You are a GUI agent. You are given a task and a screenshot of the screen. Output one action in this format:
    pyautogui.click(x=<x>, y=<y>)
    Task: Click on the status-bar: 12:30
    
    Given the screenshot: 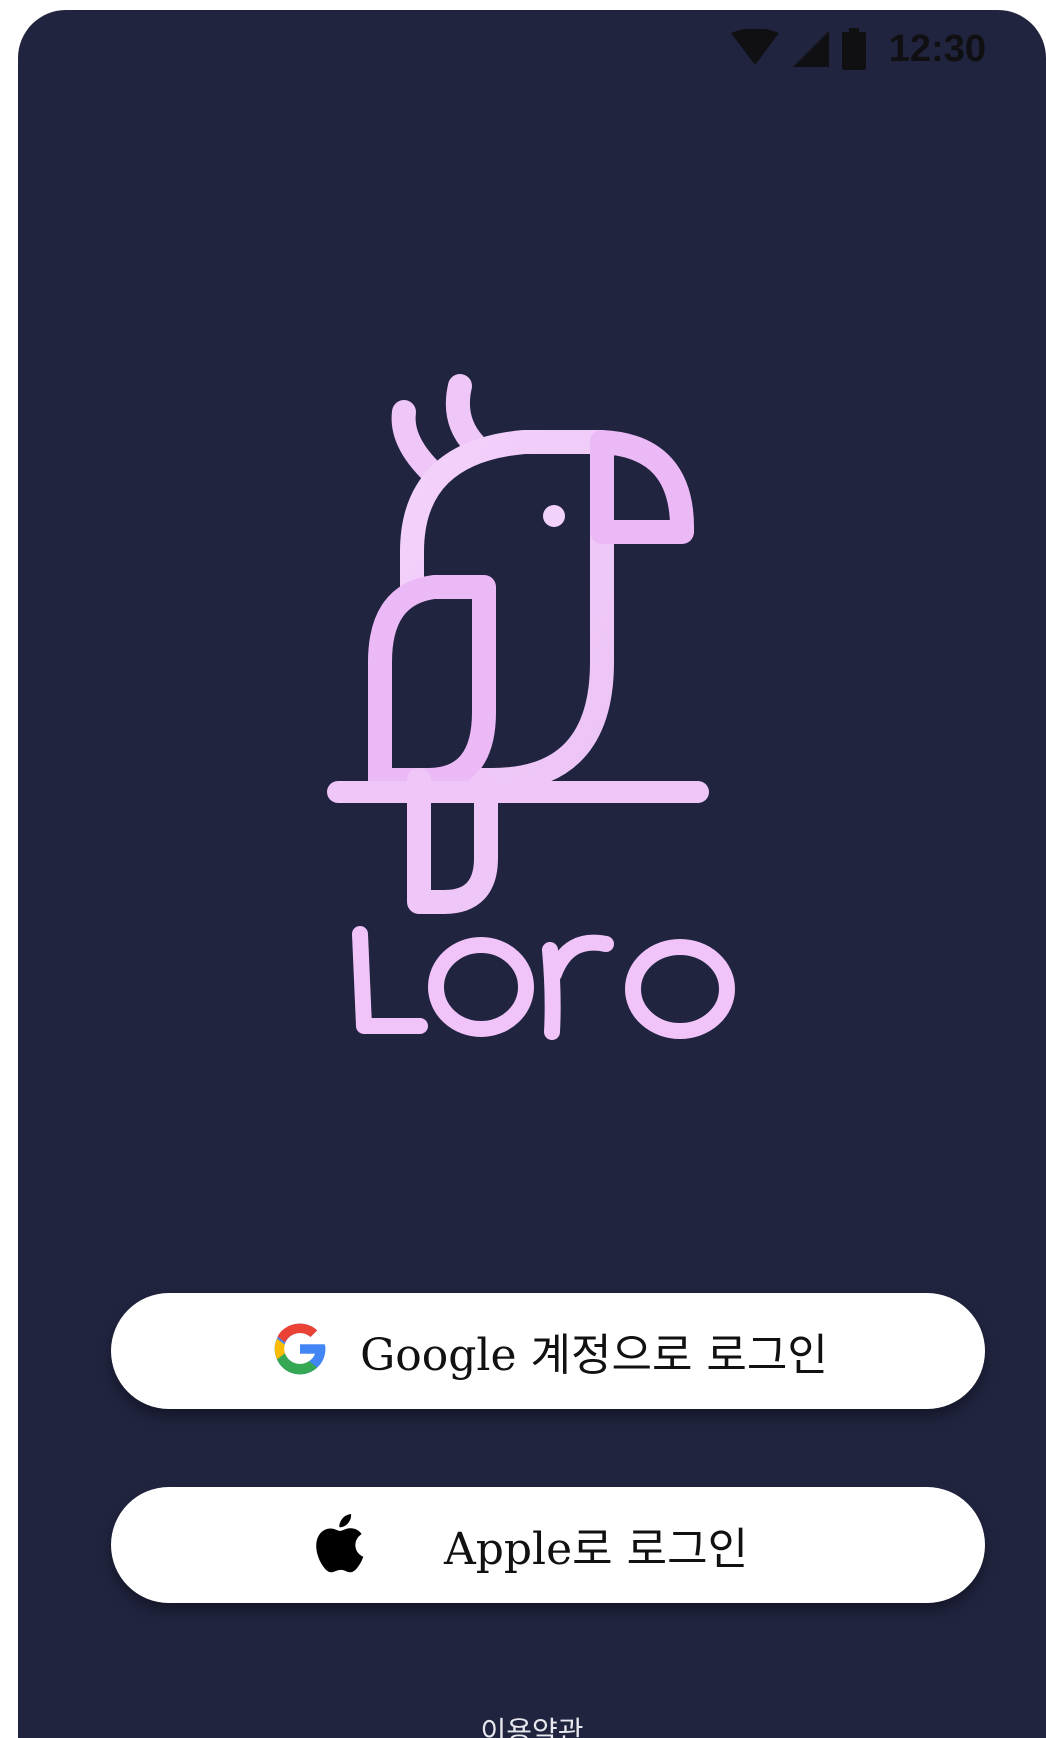 What is the action you would take?
    pyautogui.click(x=857, y=49)
    